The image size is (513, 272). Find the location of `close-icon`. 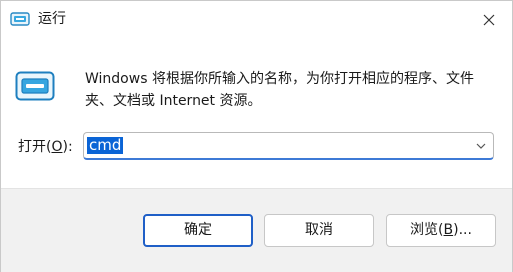

close-icon is located at coordinates (489, 20).